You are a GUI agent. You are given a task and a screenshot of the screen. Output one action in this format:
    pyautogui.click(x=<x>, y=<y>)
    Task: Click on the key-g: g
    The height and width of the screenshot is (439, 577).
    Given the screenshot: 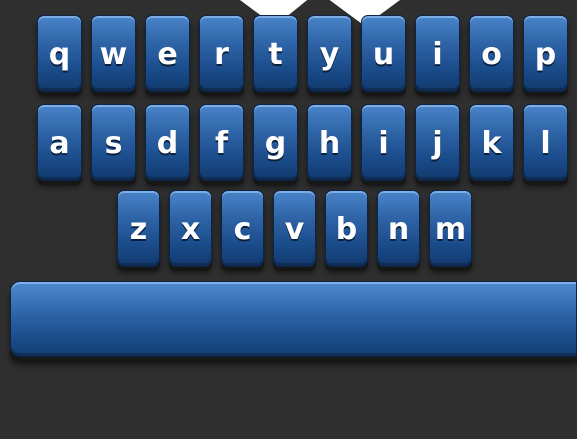 What is the action you would take?
    pyautogui.click(x=275, y=142)
    